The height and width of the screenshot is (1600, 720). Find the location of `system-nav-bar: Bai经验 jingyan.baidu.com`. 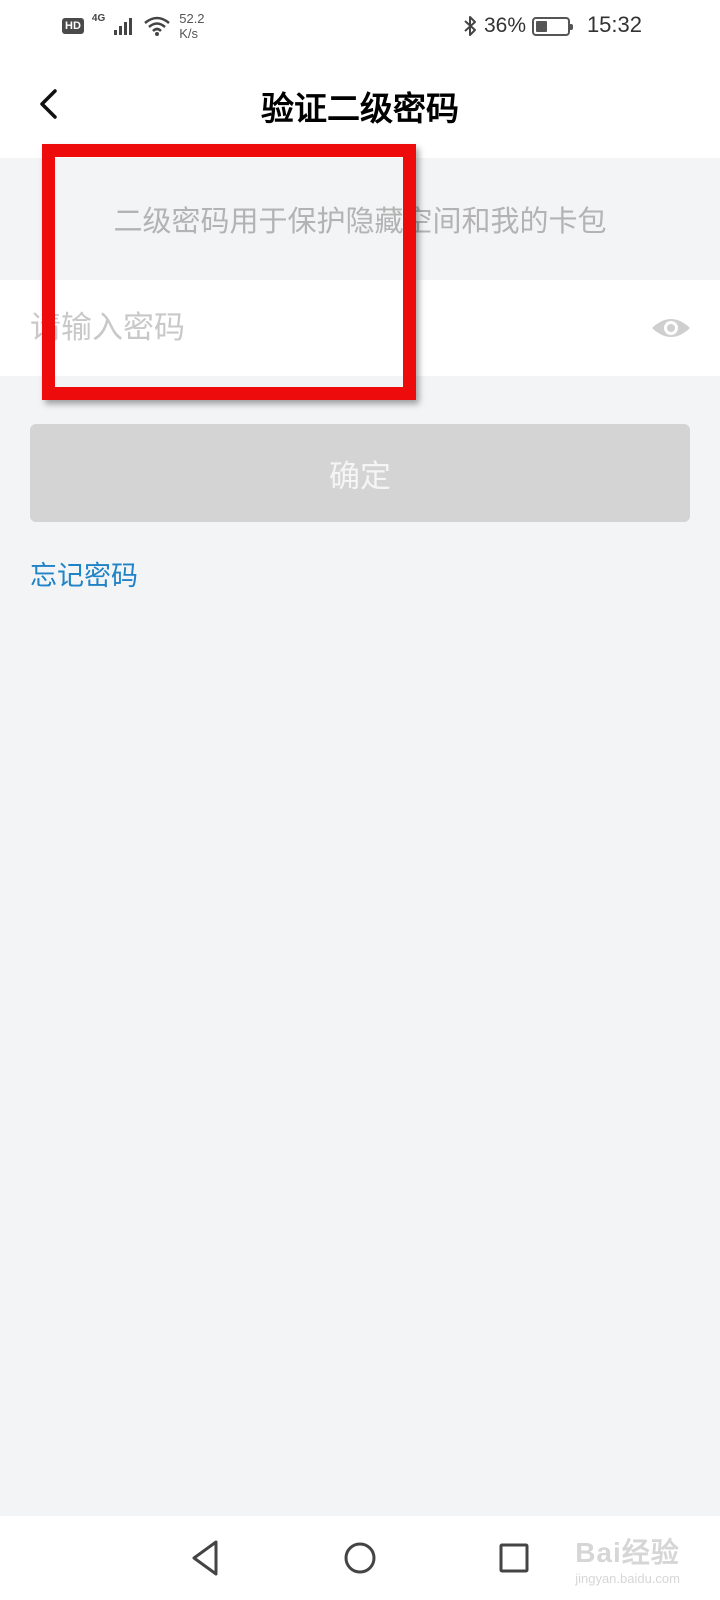

system-nav-bar: Bai经验 jingyan.baidu.com is located at coordinates (360, 1558).